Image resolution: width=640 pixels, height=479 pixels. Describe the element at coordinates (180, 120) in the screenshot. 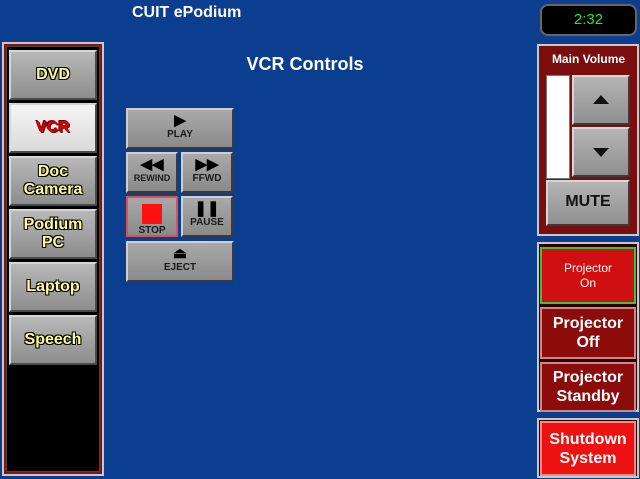

I see `play-icon: ▶` at that location.